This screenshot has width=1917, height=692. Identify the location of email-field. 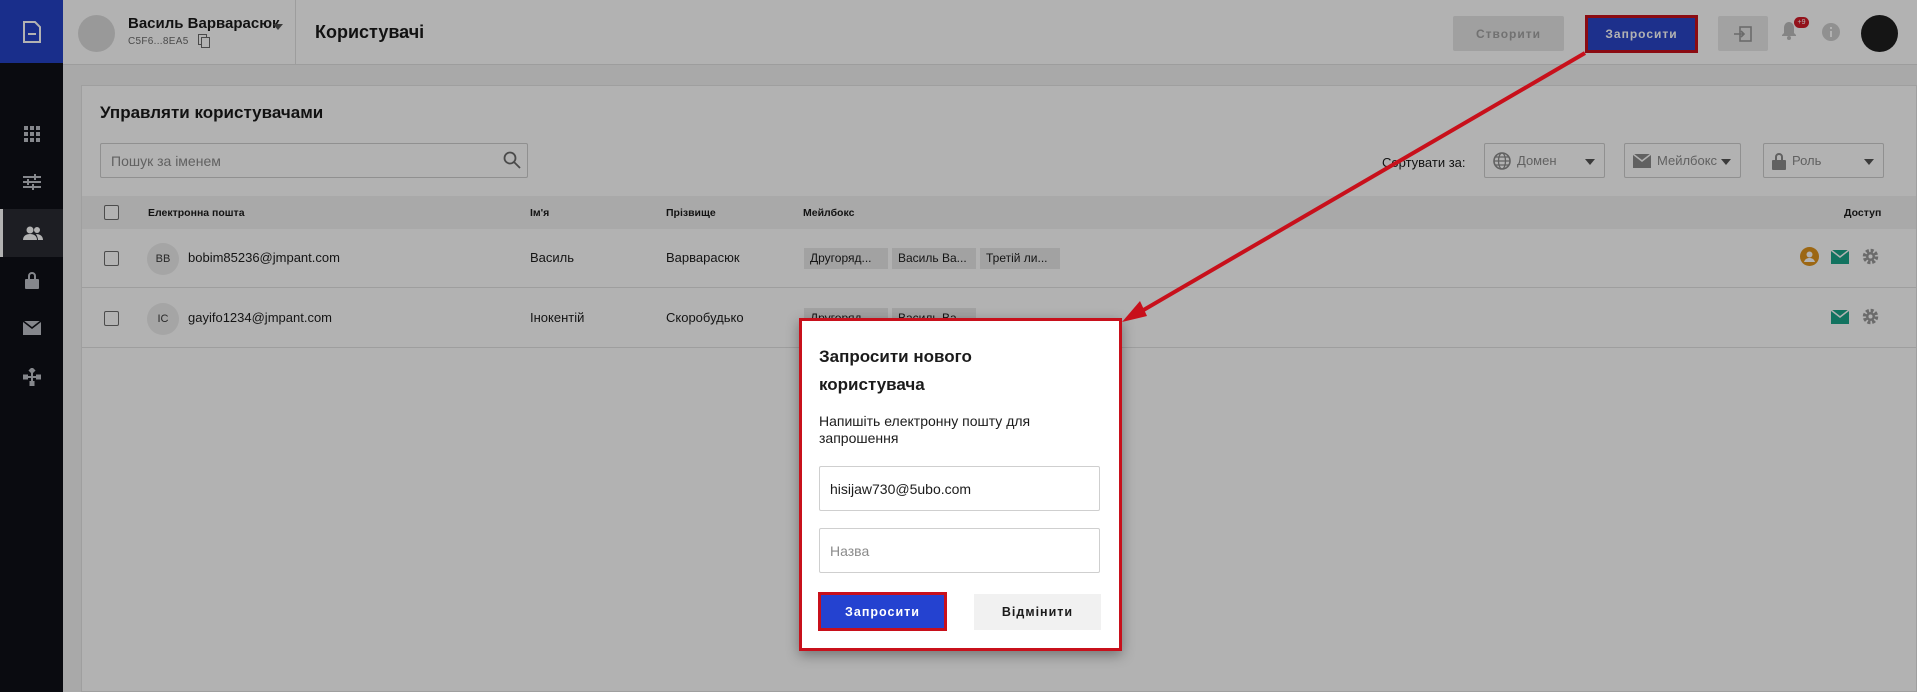
(959, 488).